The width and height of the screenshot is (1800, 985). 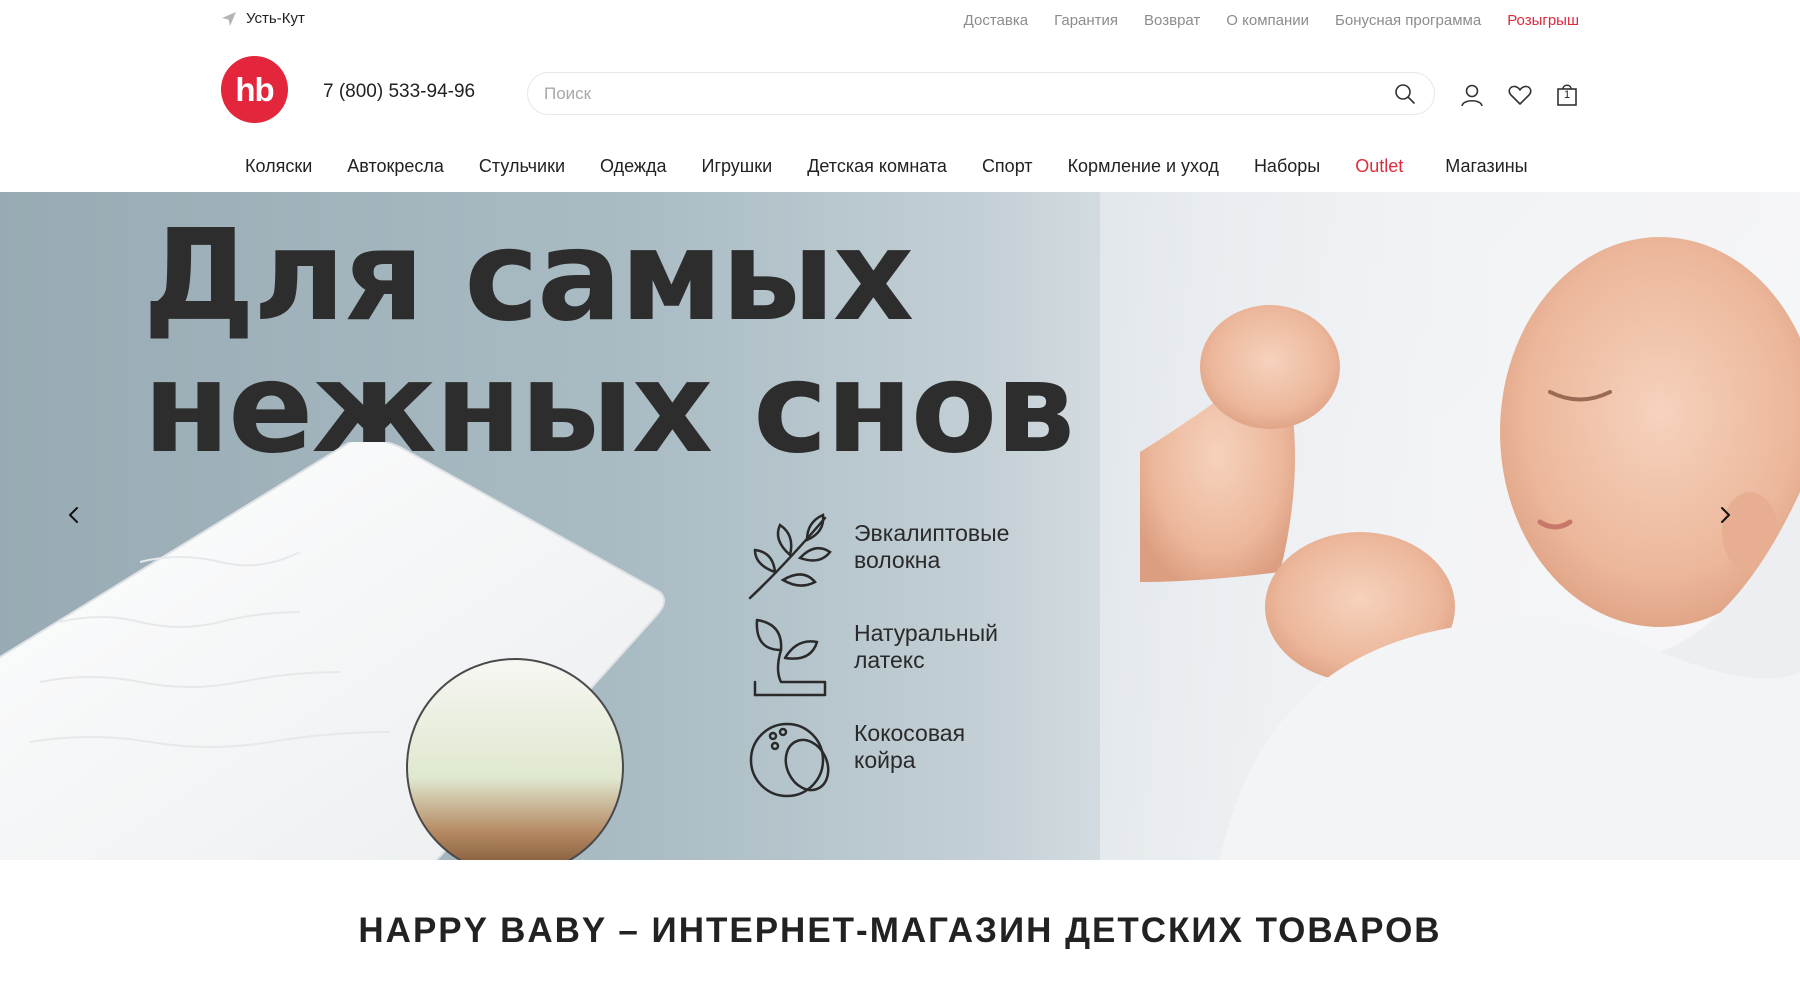 What do you see at coordinates (789, 760) in the screenshot?
I see `coconut-icon` at bounding box center [789, 760].